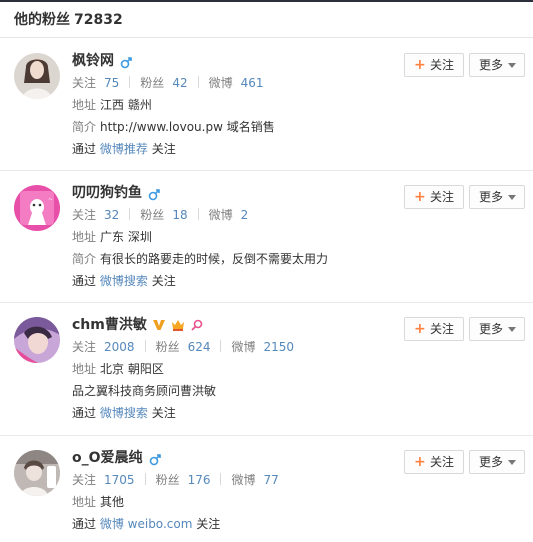 This screenshot has height=542, width=533. I want to click on stat-followers: 粉丝 18, so click(163, 215).